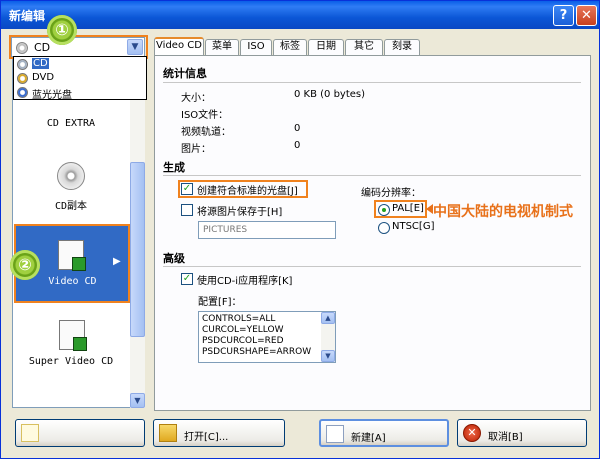 This screenshot has width=600, height=459. What do you see at coordinates (71, 204) in the screenshot?
I see `list-item-cd-copy: CD副本` at bounding box center [71, 204].